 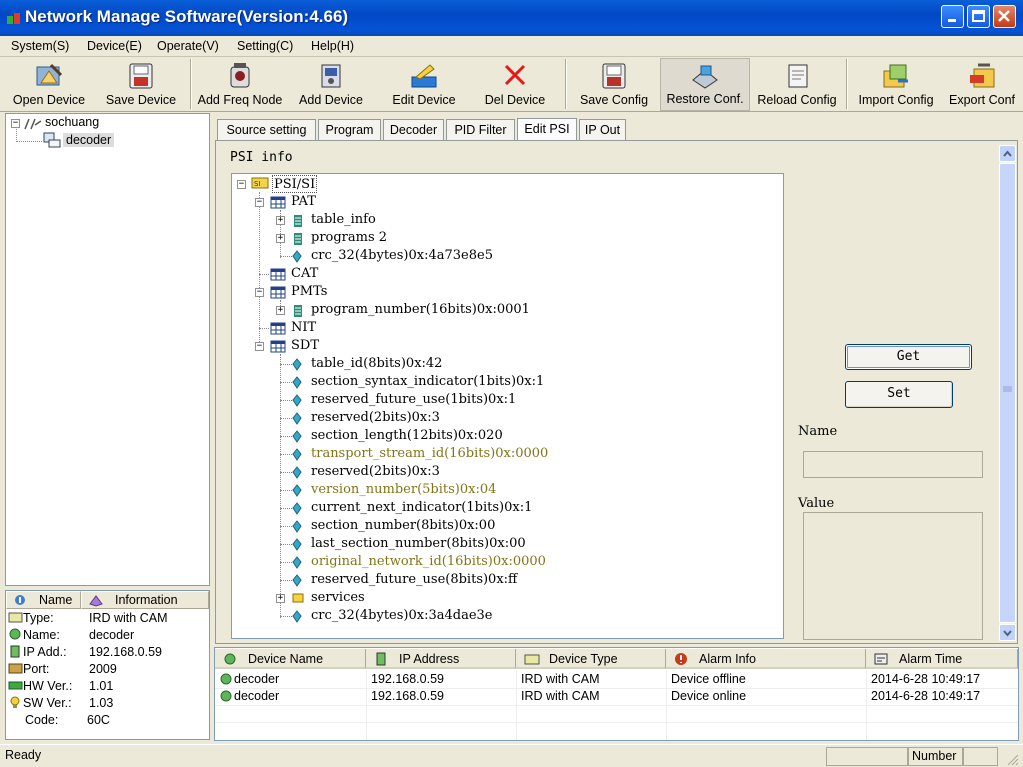 What do you see at coordinates (259, 202) in the screenshot?
I see `pat-toggle: −` at bounding box center [259, 202].